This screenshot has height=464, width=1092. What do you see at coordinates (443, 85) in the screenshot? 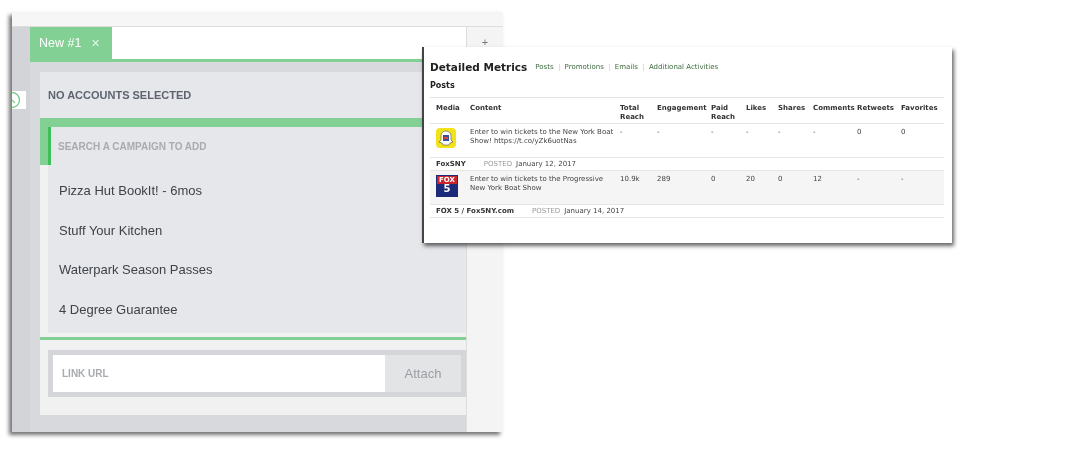
I see `section-title: Posts` at bounding box center [443, 85].